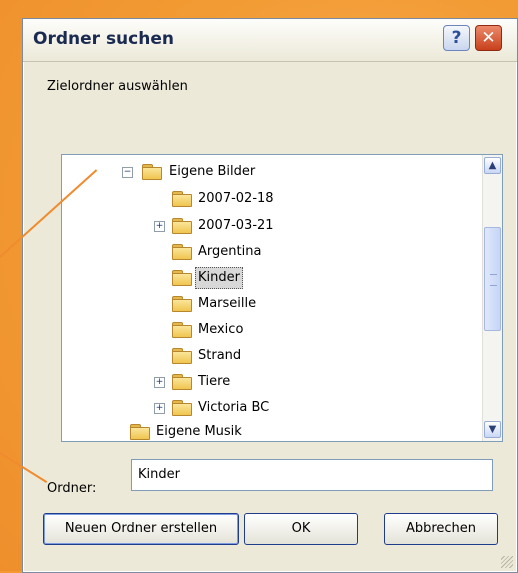 Image resolution: width=518 pixels, height=573 pixels. I want to click on new-folder-button: Neuen Ordner erstellen, so click(141, 529).